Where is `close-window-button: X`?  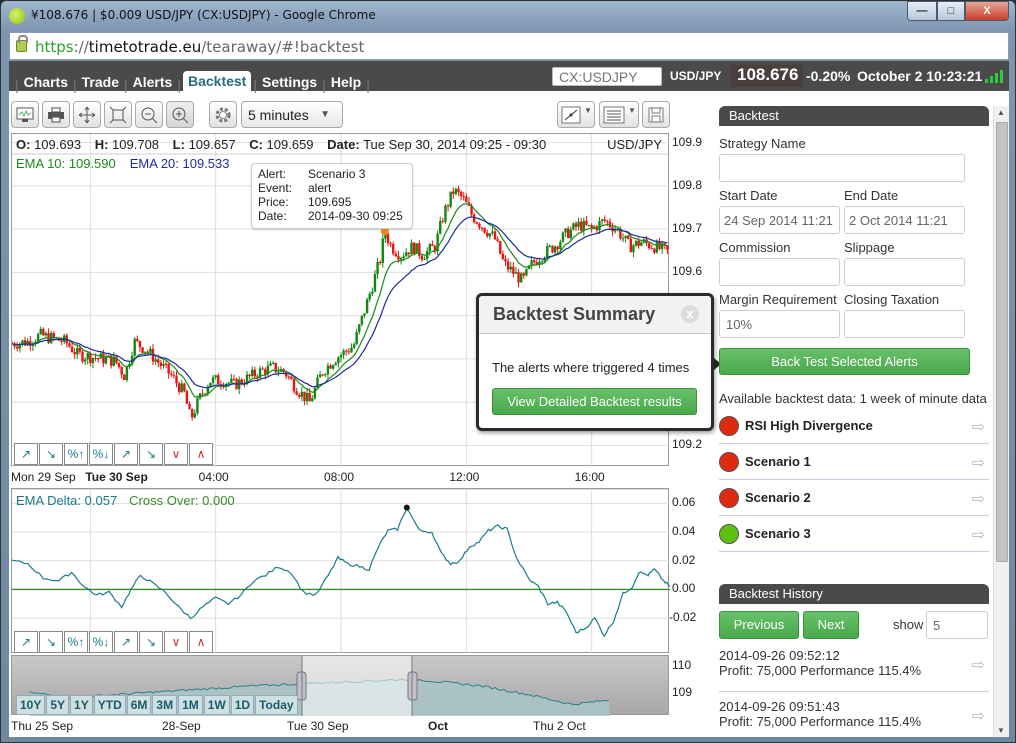 close-window-button: X is located at coordinates (987, 11).